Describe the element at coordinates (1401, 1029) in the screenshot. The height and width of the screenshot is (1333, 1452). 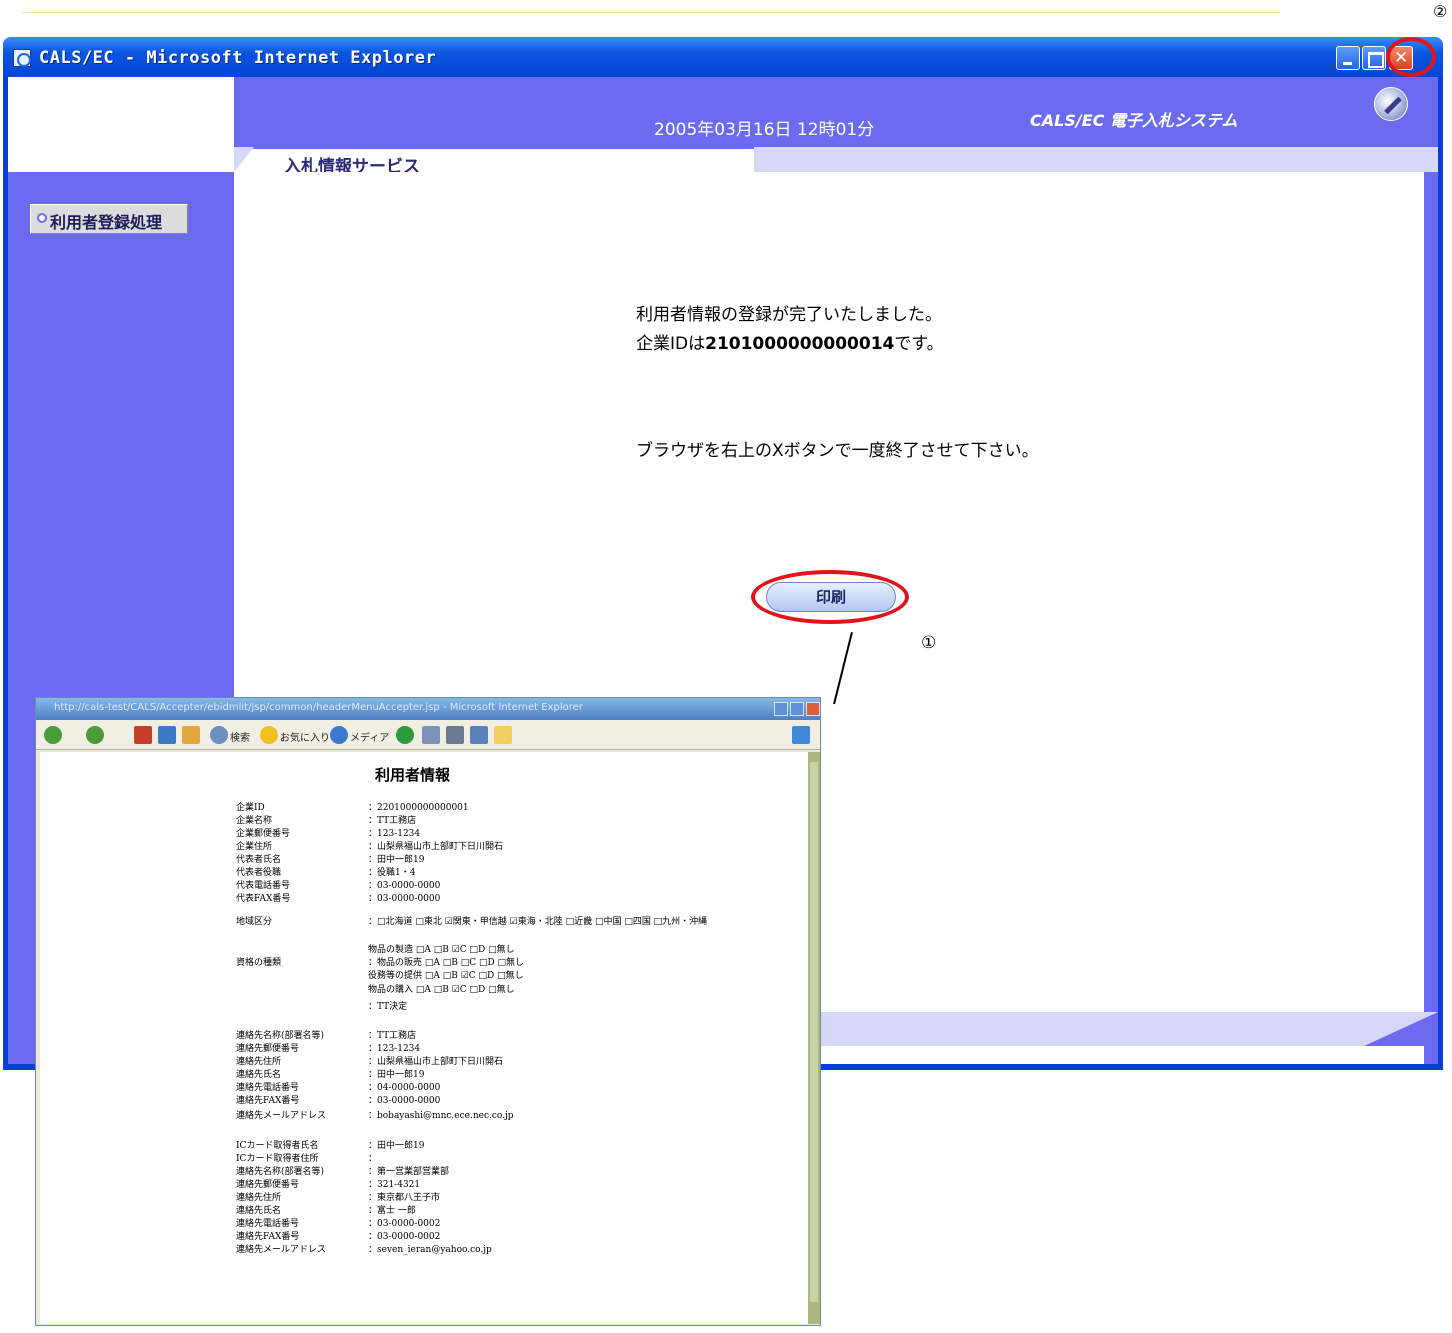
I see `footer-corner` at that location.